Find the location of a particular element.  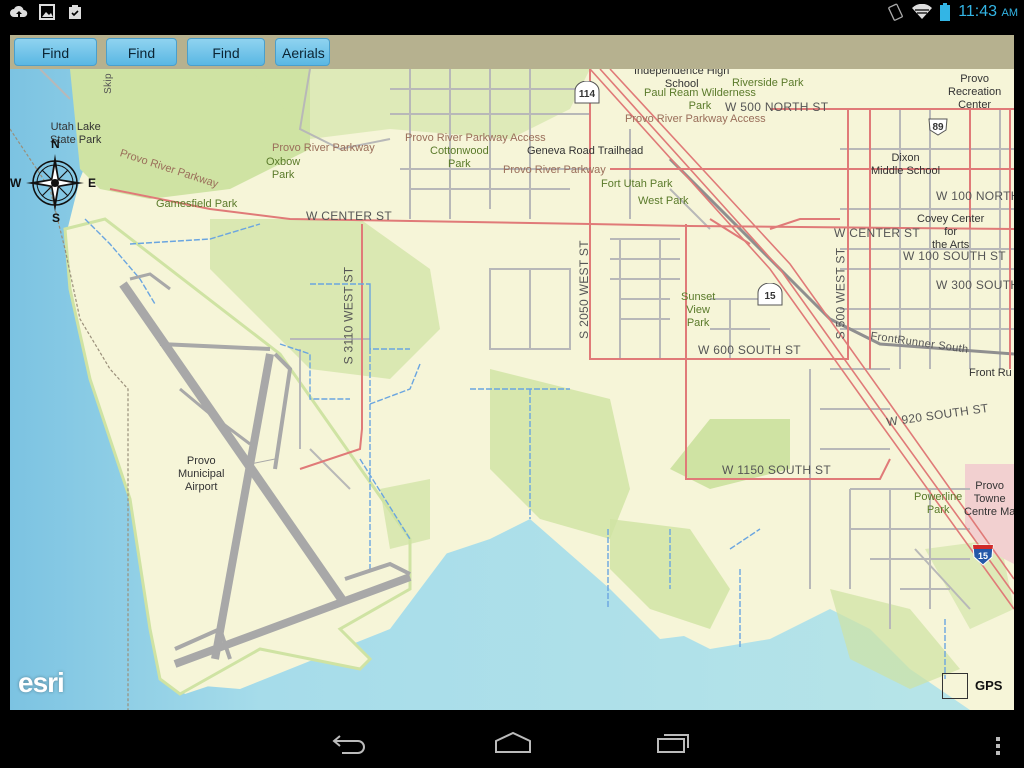

back-icon is located at coordinates (350, 742).